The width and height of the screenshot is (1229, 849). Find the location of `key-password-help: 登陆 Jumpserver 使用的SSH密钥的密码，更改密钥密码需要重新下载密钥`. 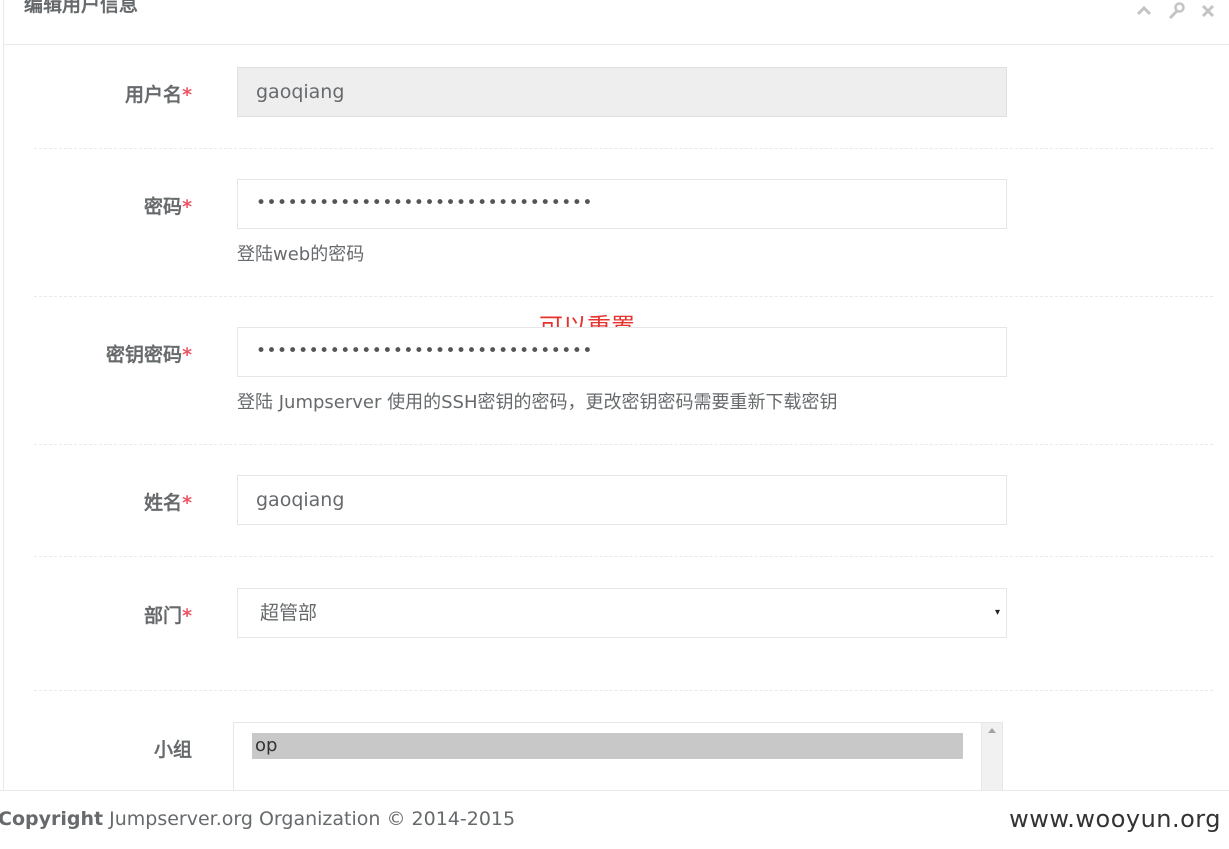

key-password-help: 登陆 Jumpserver 使用的SSH密钥的密码，更改密钥密码需要重新下载密钥 is located at coordinates (537, 402).